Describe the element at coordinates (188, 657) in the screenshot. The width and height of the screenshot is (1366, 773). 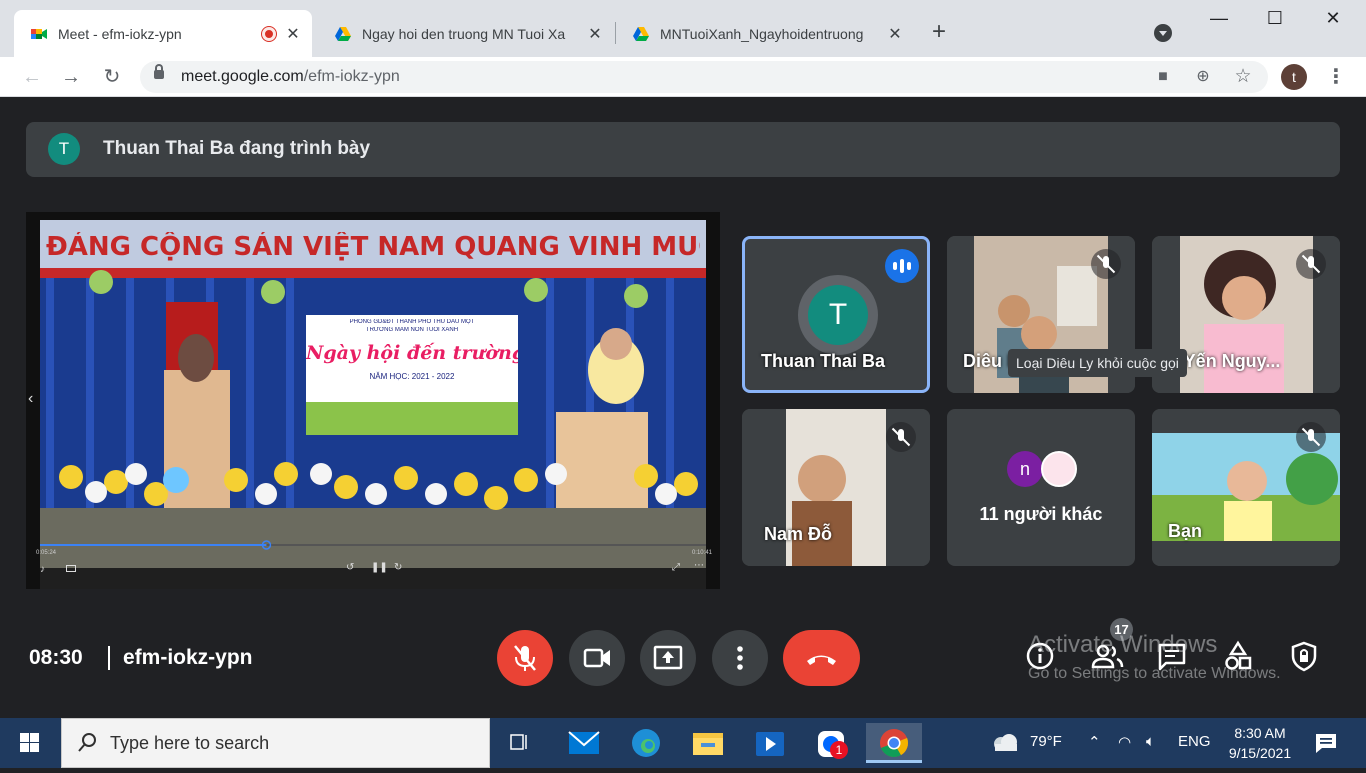
I see `meeting-code: efm-iokz-ypn` at that location.